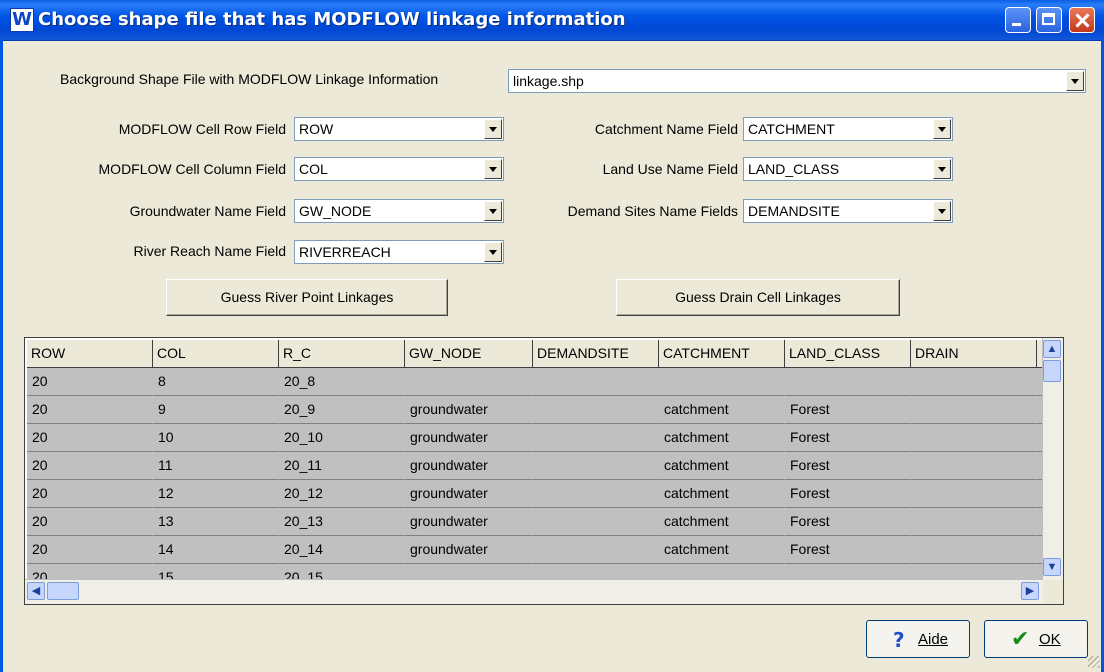  I want to click on column-header-land-class: LAND_CLASS, so click(848, 354).